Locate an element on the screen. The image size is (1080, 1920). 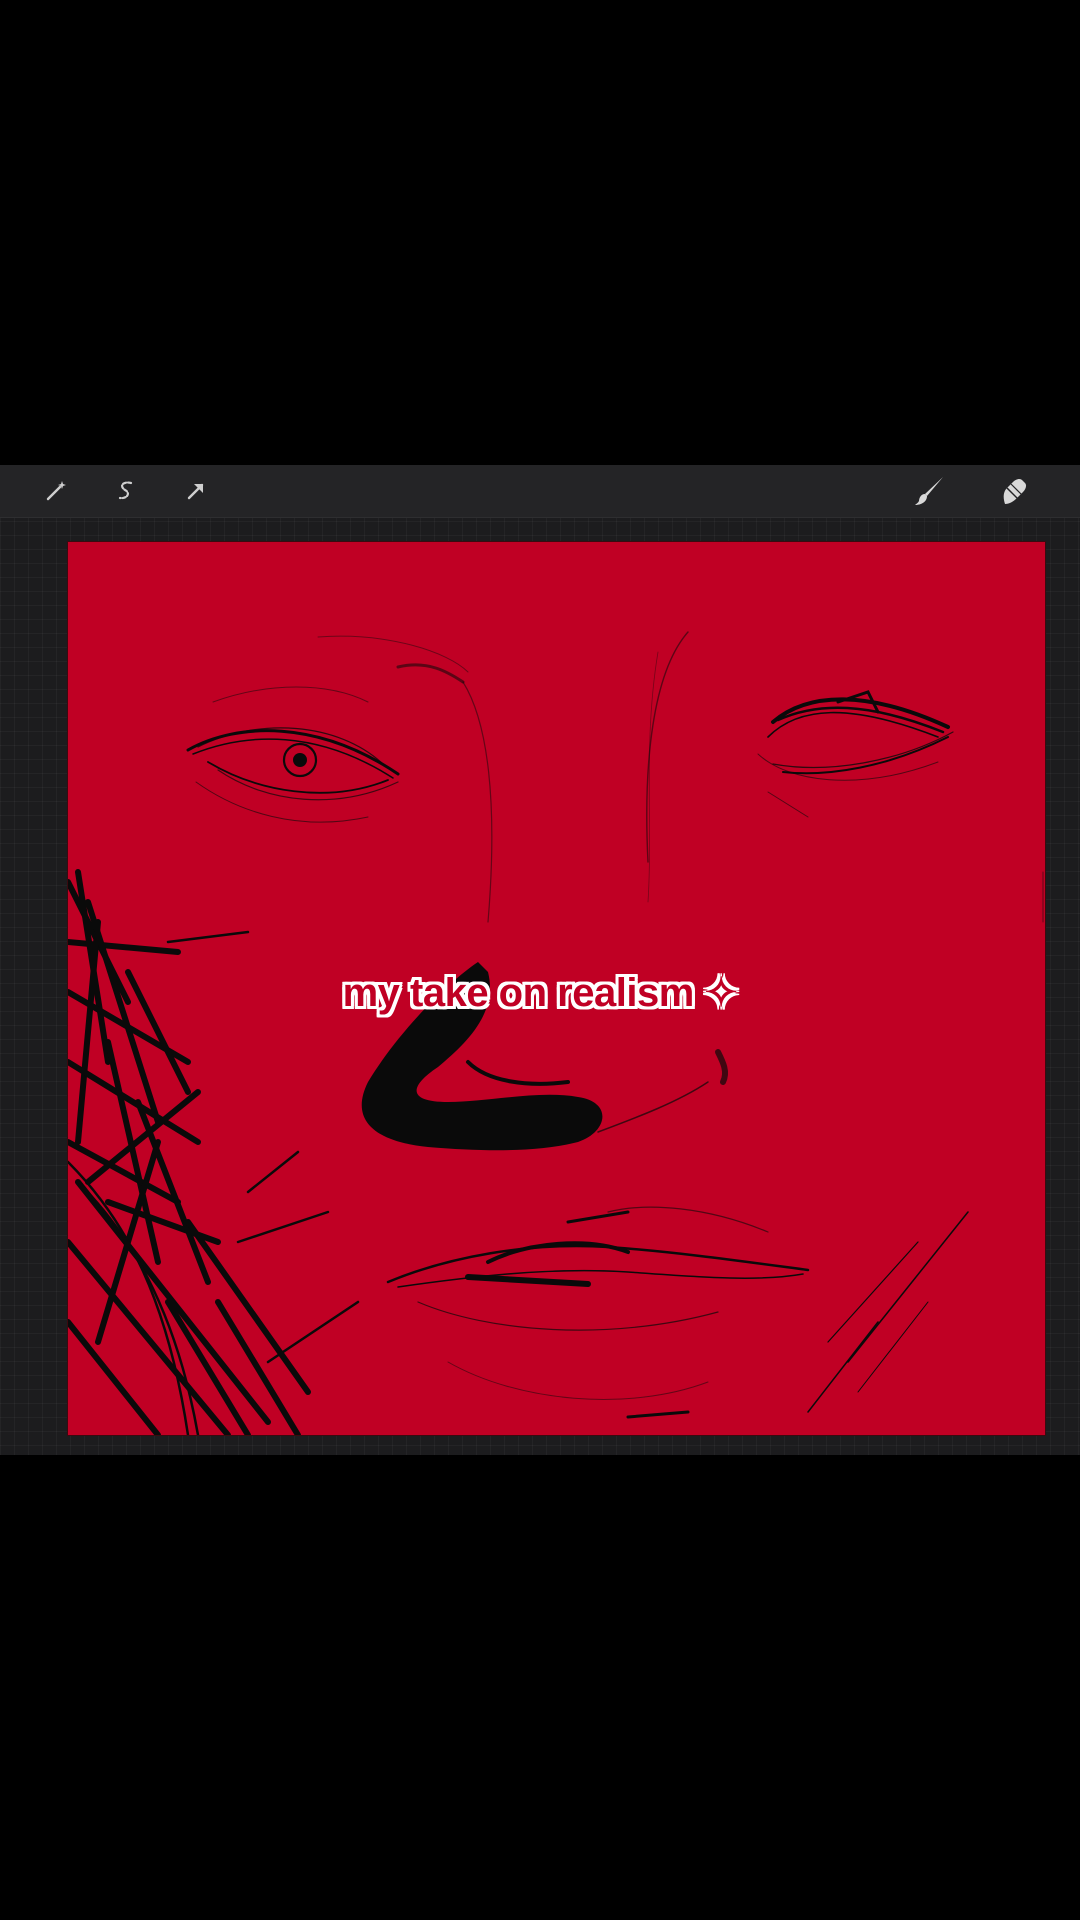
hair-scribbles is located at coordinates (189, 1152).